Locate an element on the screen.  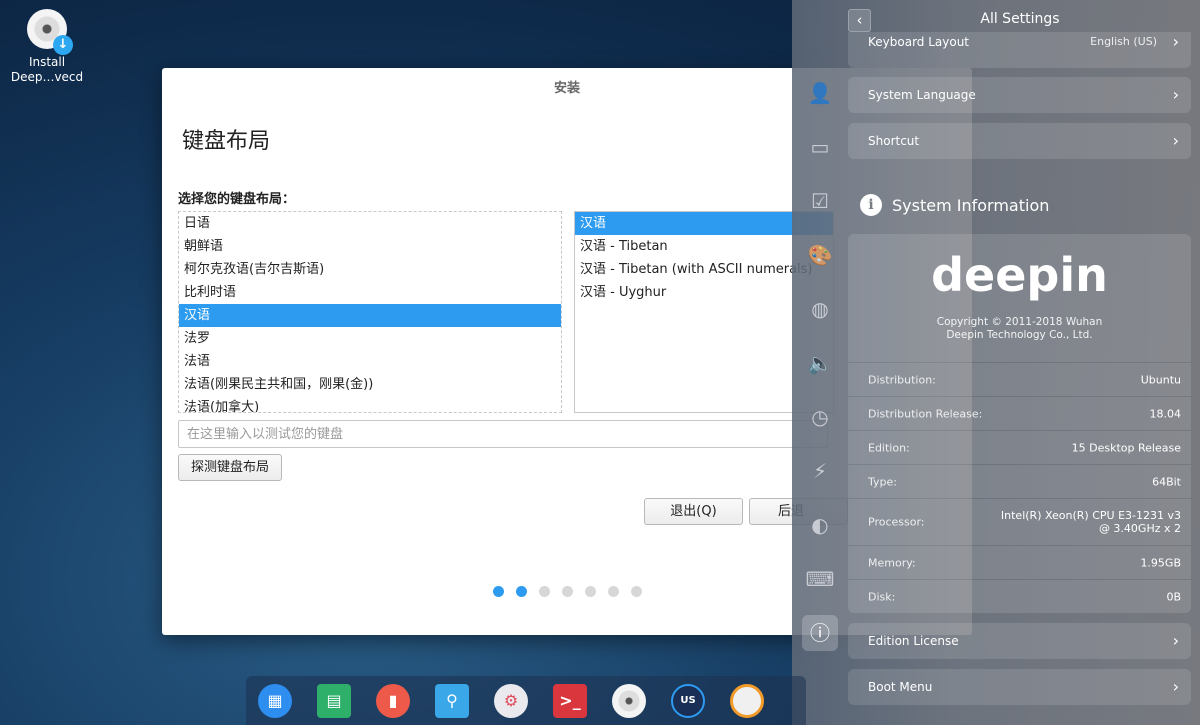
time-icon: ◷ is located at coordinates (820, 417).